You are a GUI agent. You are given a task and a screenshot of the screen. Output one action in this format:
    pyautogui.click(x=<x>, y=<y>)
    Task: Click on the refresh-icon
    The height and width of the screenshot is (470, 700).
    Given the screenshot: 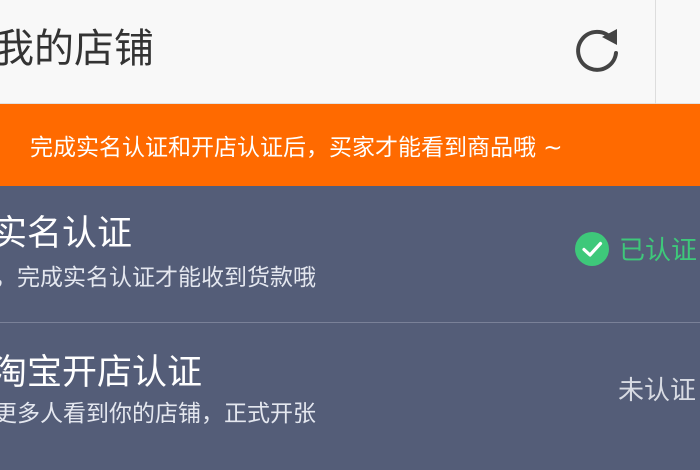 What is the action you would take?
    pyautogui.click(x=597, y=50)
    